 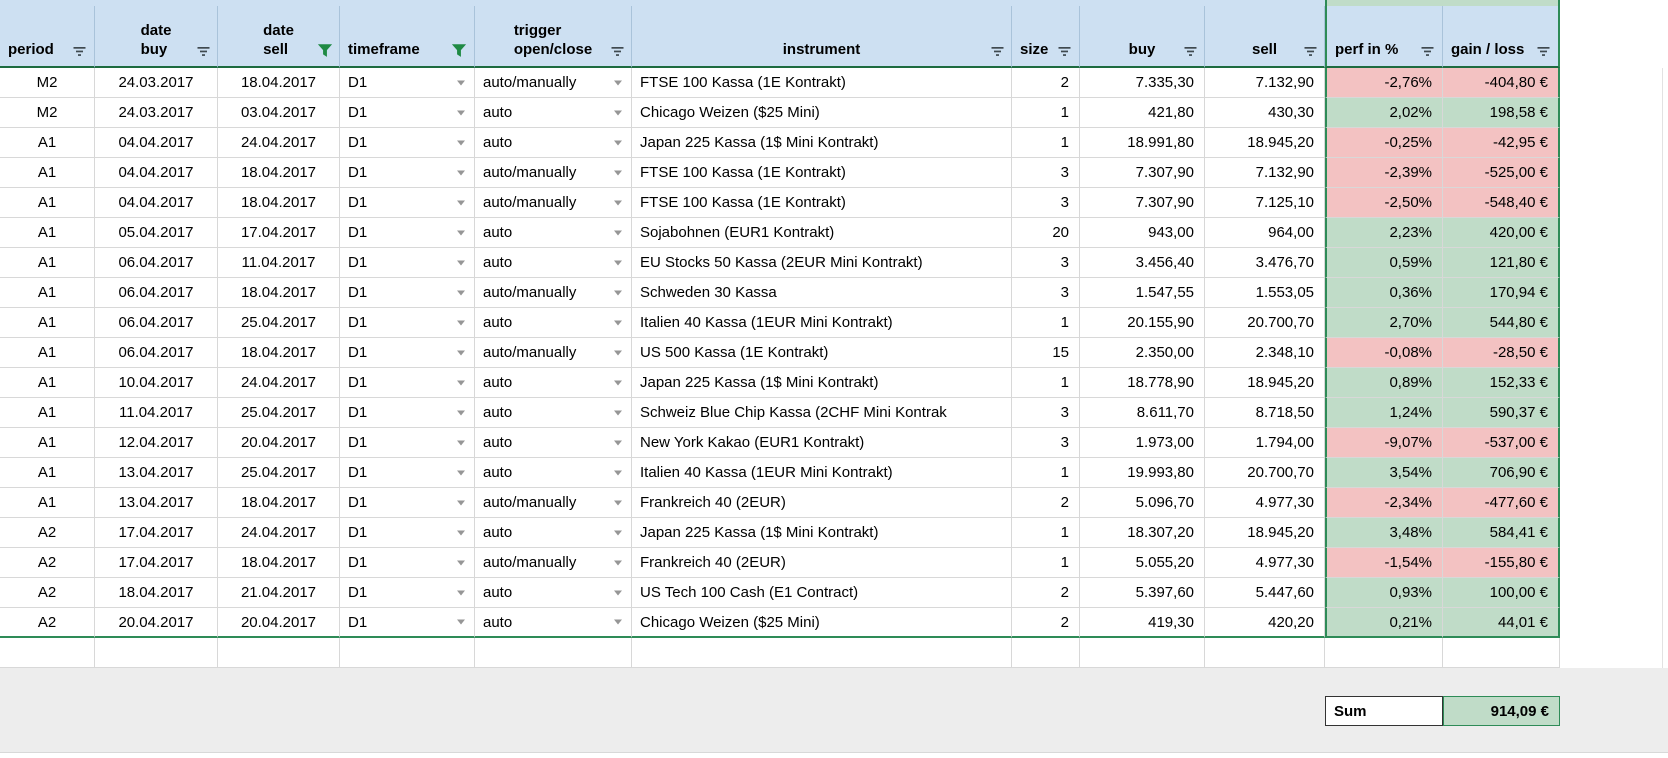 I want to click on cell-date-buy: 10.04.2017, so click(x=156, y=383).